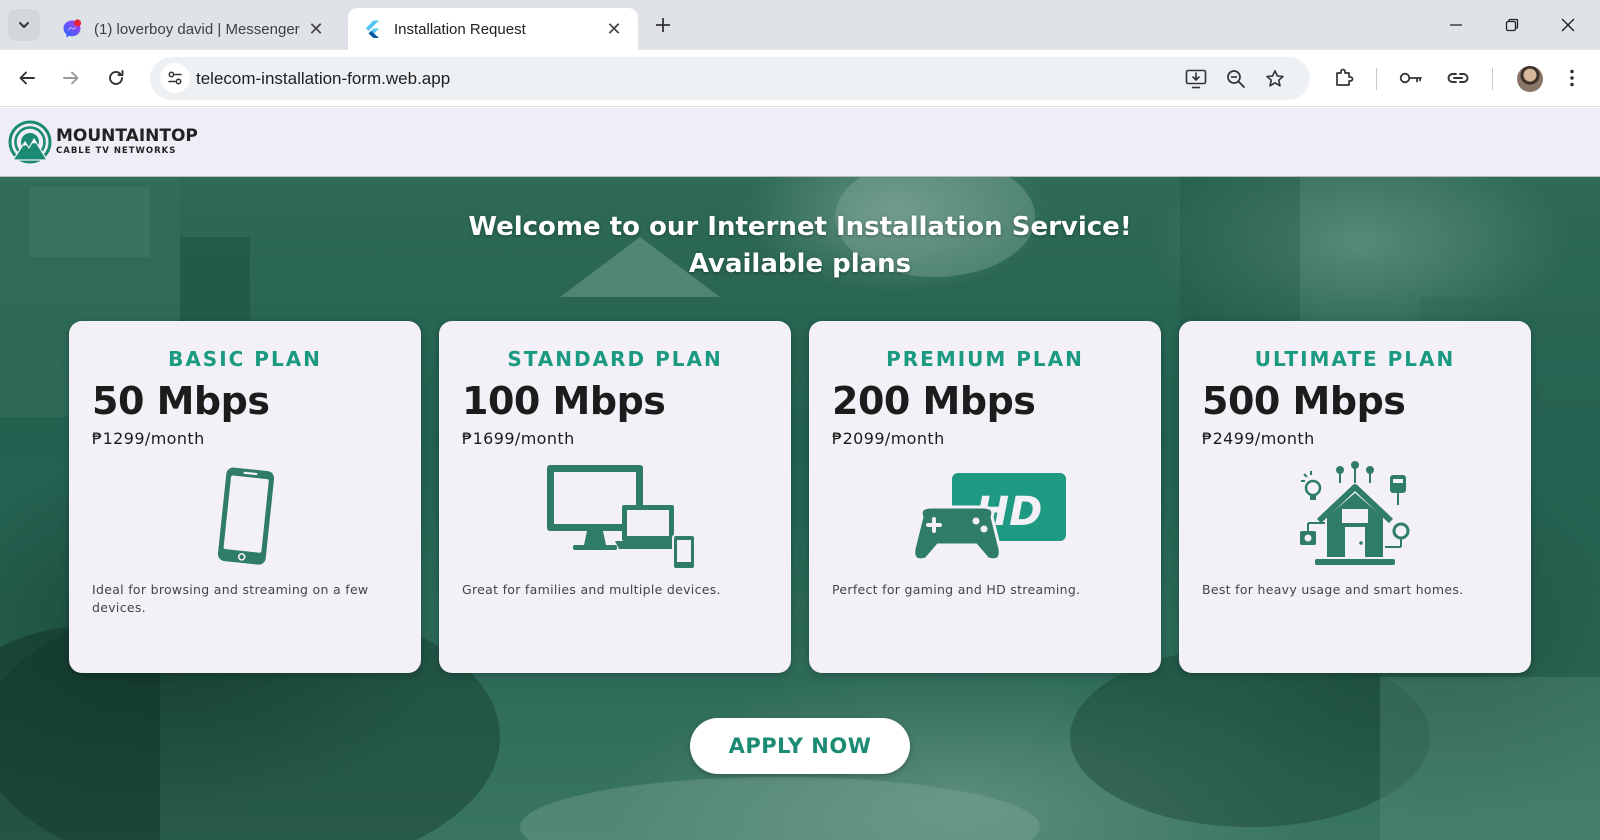  Describe the element at coordinates (1333, 589) in the screenshot. I see `plan-description: Best for heavy usage and smart homes.` at that location.